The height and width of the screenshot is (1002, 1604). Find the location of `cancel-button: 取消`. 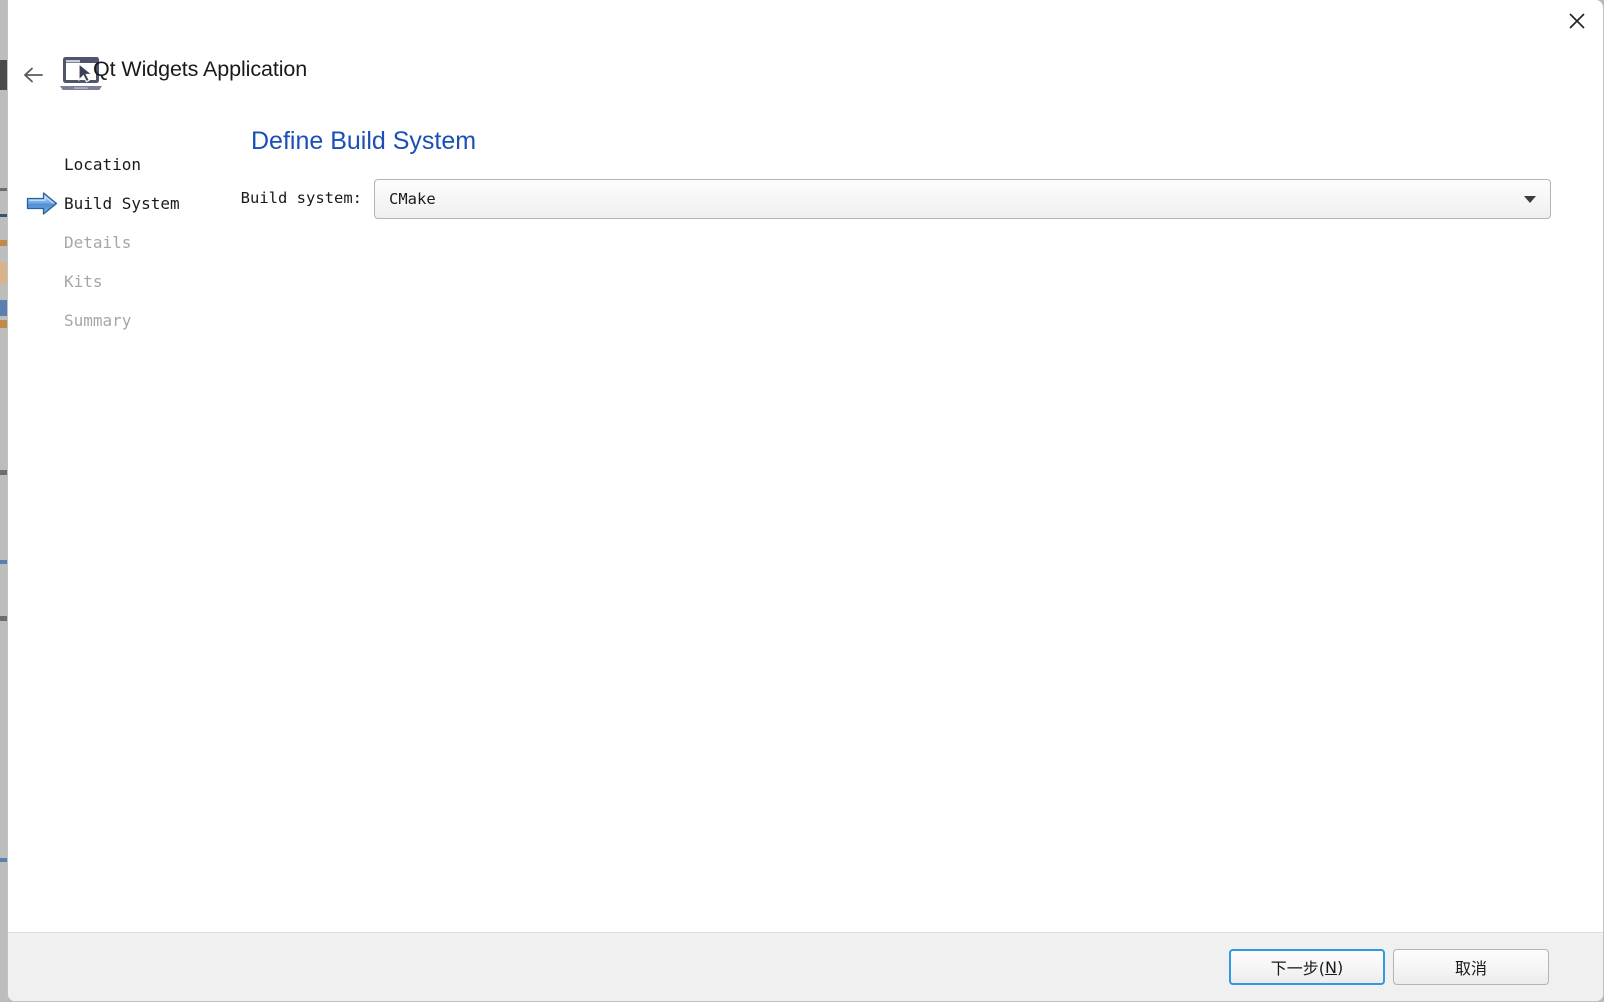

cancel-button: 取消 is located at coordinates (1471, 967).